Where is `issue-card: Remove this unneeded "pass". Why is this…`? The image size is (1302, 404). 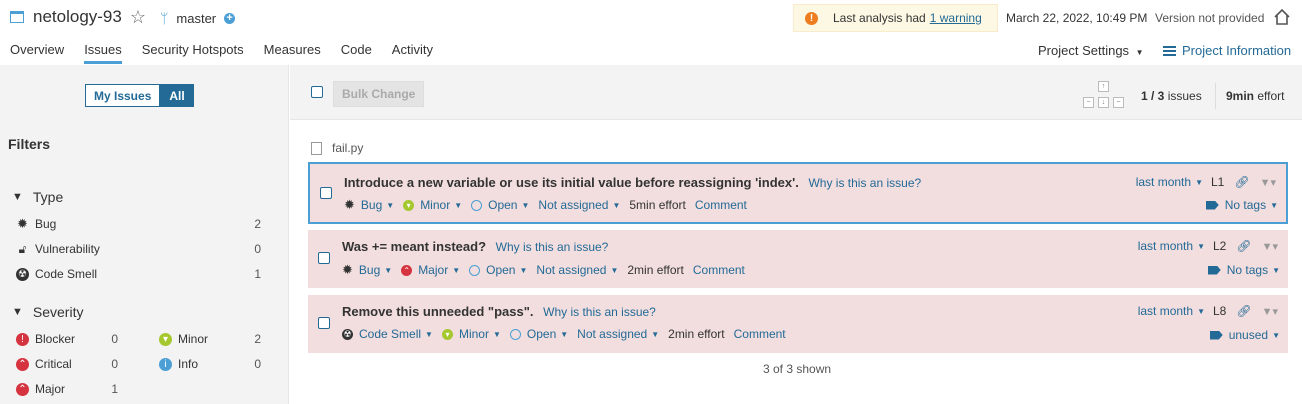
issue-card: Remove this unneeded "pass". Why is this… is located at coordinates (798, 324).